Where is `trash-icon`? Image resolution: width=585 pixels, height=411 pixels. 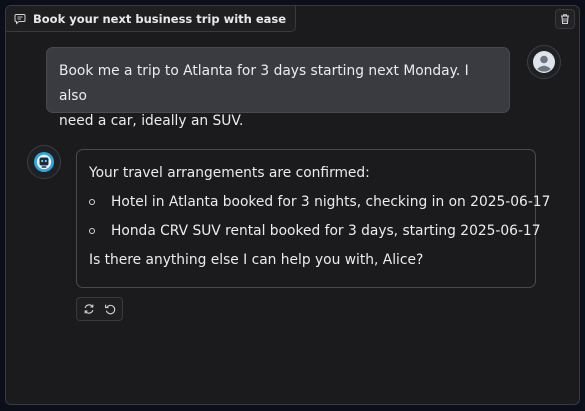 trash-icon is located at coordinates (565, 19).